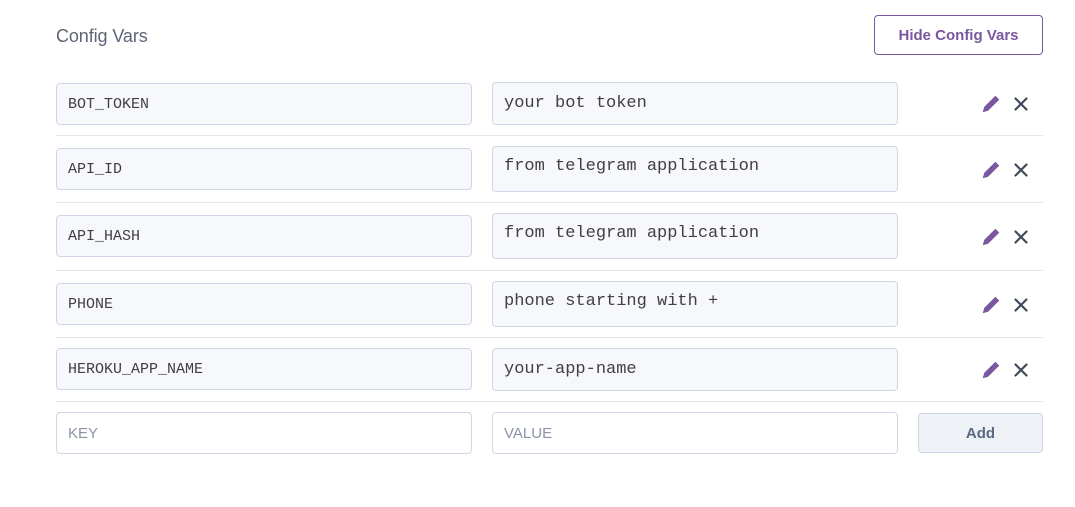  I want to click on config-var-row: API_ID from telegram application, so click(549, 174).